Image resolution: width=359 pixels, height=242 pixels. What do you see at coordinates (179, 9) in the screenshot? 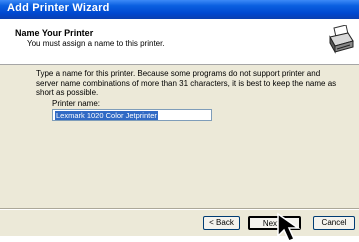
I see `title-bar: Add Printer Wizard` at bounding box center [179, 9].